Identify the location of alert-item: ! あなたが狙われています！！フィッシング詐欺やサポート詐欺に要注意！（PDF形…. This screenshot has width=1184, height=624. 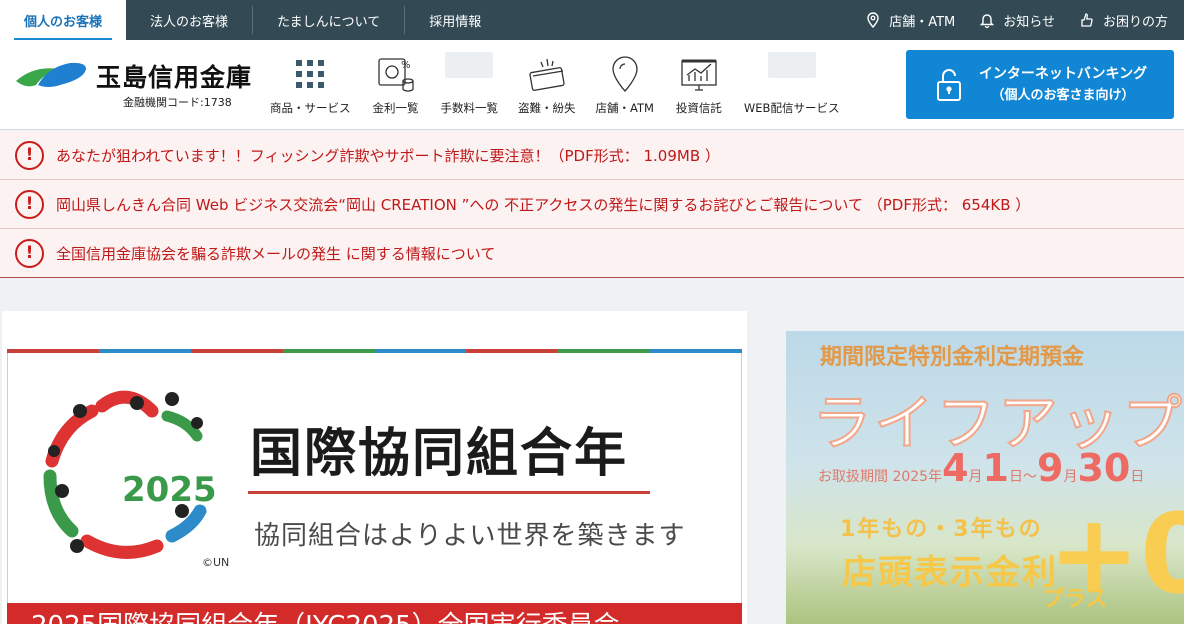
(592, 155).